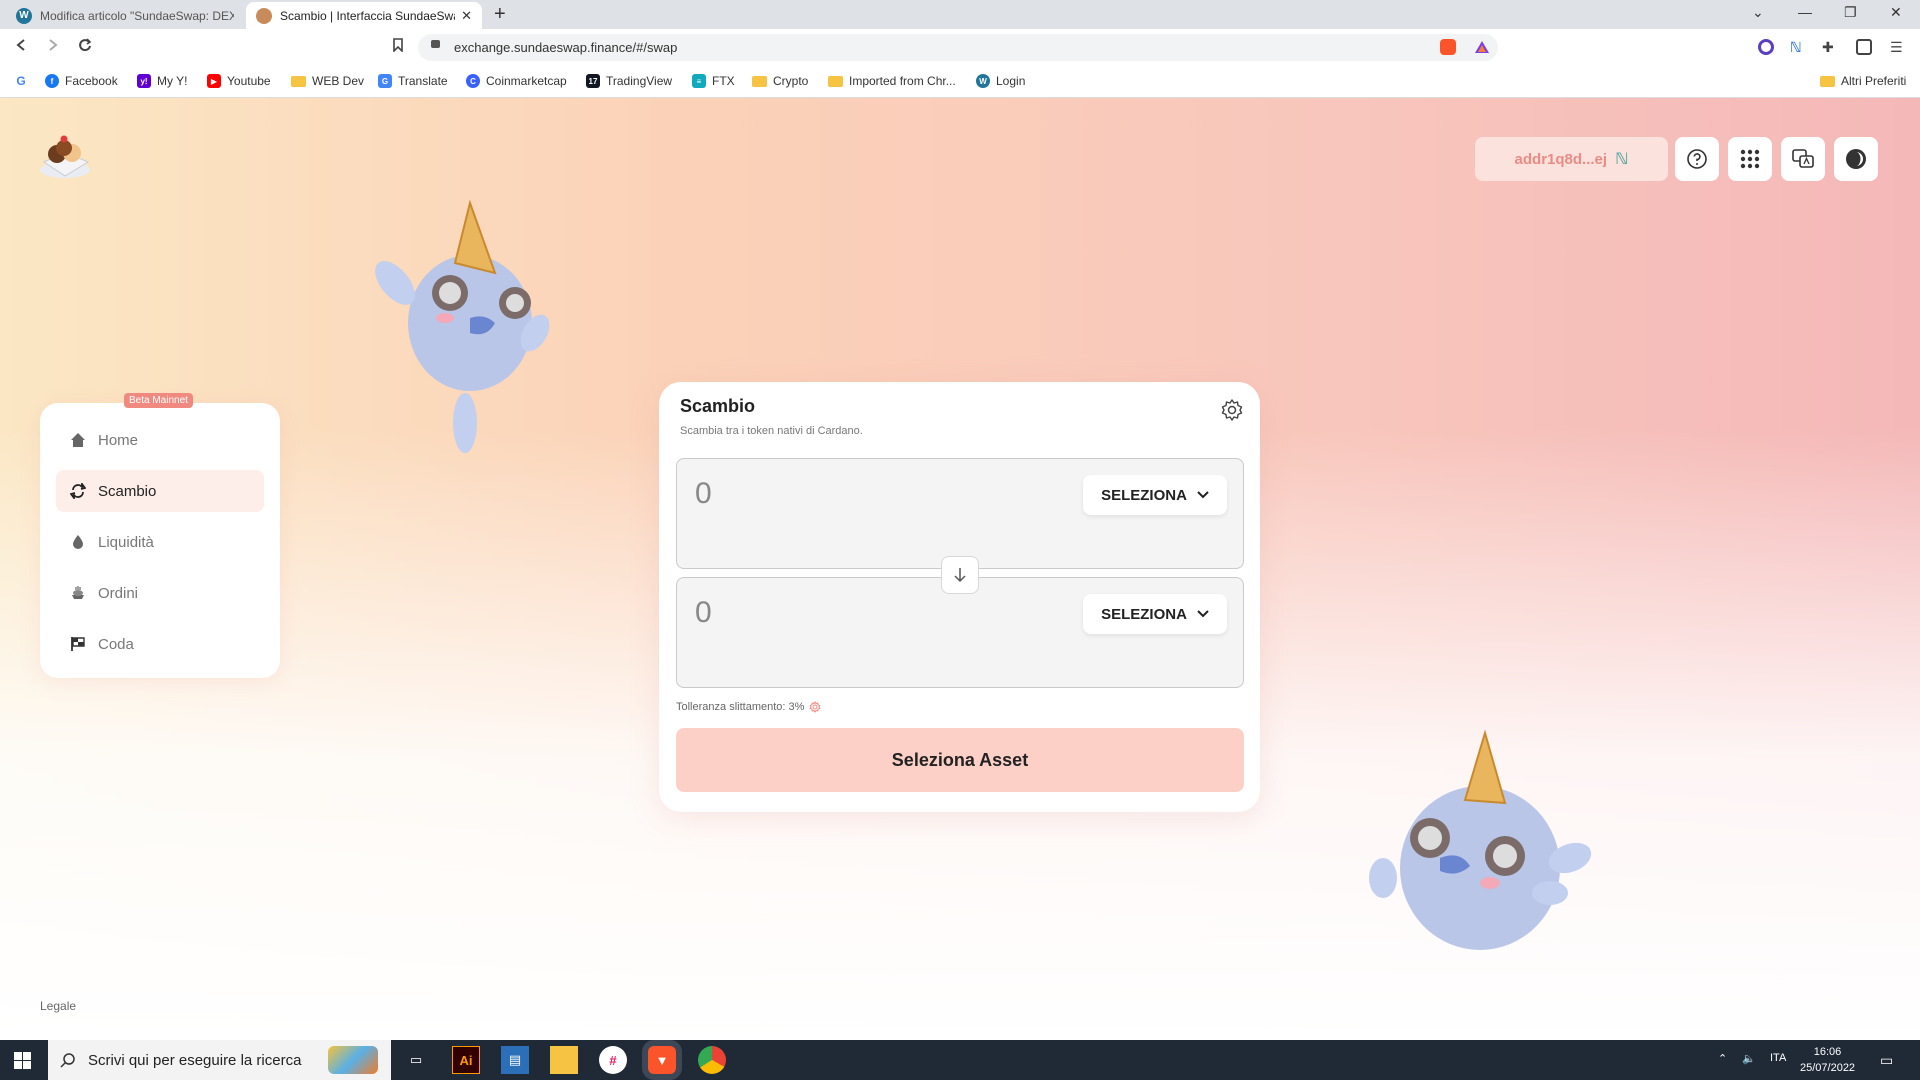 Image resolution: width=1920 pixels, height=1080 pixels. What do you see at coordinates (158, 400) in the screenshot?
I see `beta-badge: Beta Mainnet` at bounding box center [158, 400].